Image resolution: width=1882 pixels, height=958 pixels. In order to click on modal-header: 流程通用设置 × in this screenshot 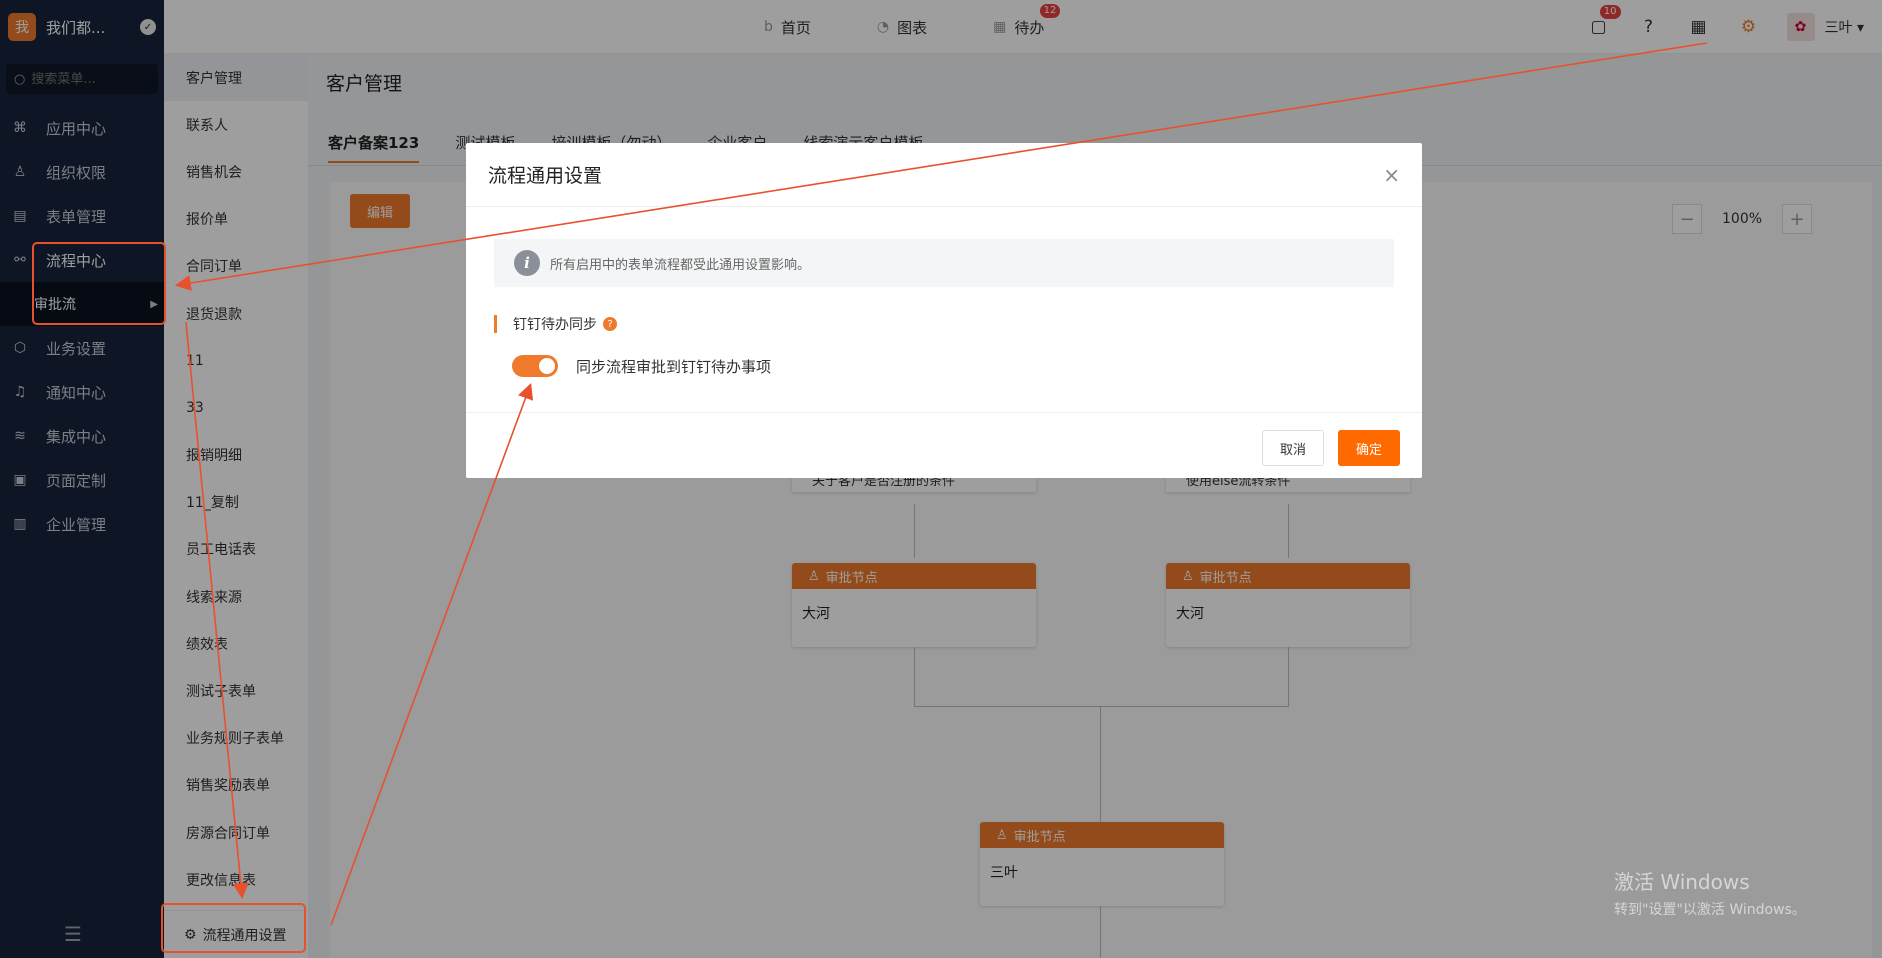, I will do `click(944, 175)`.